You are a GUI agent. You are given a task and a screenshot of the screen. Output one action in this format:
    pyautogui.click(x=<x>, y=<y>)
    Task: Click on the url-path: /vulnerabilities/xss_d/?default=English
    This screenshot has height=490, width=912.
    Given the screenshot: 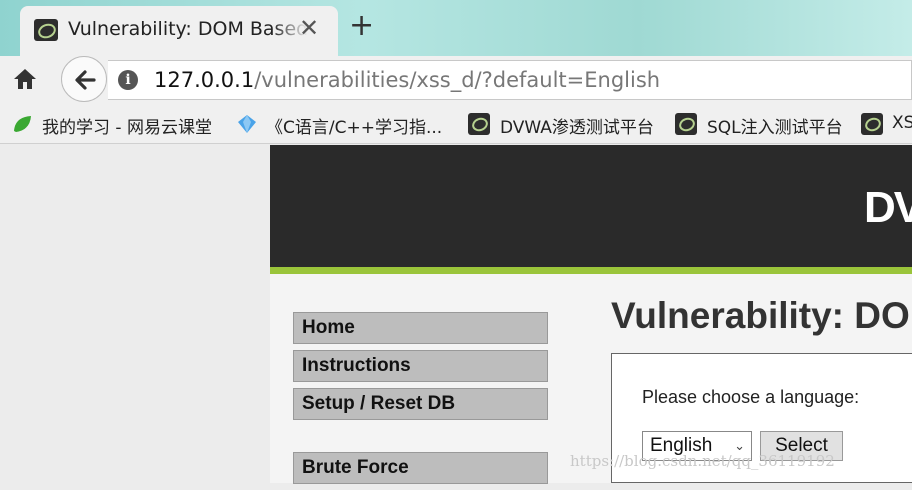 What is the action you would take?
    pyautogui.click(x=457, y=80)
    